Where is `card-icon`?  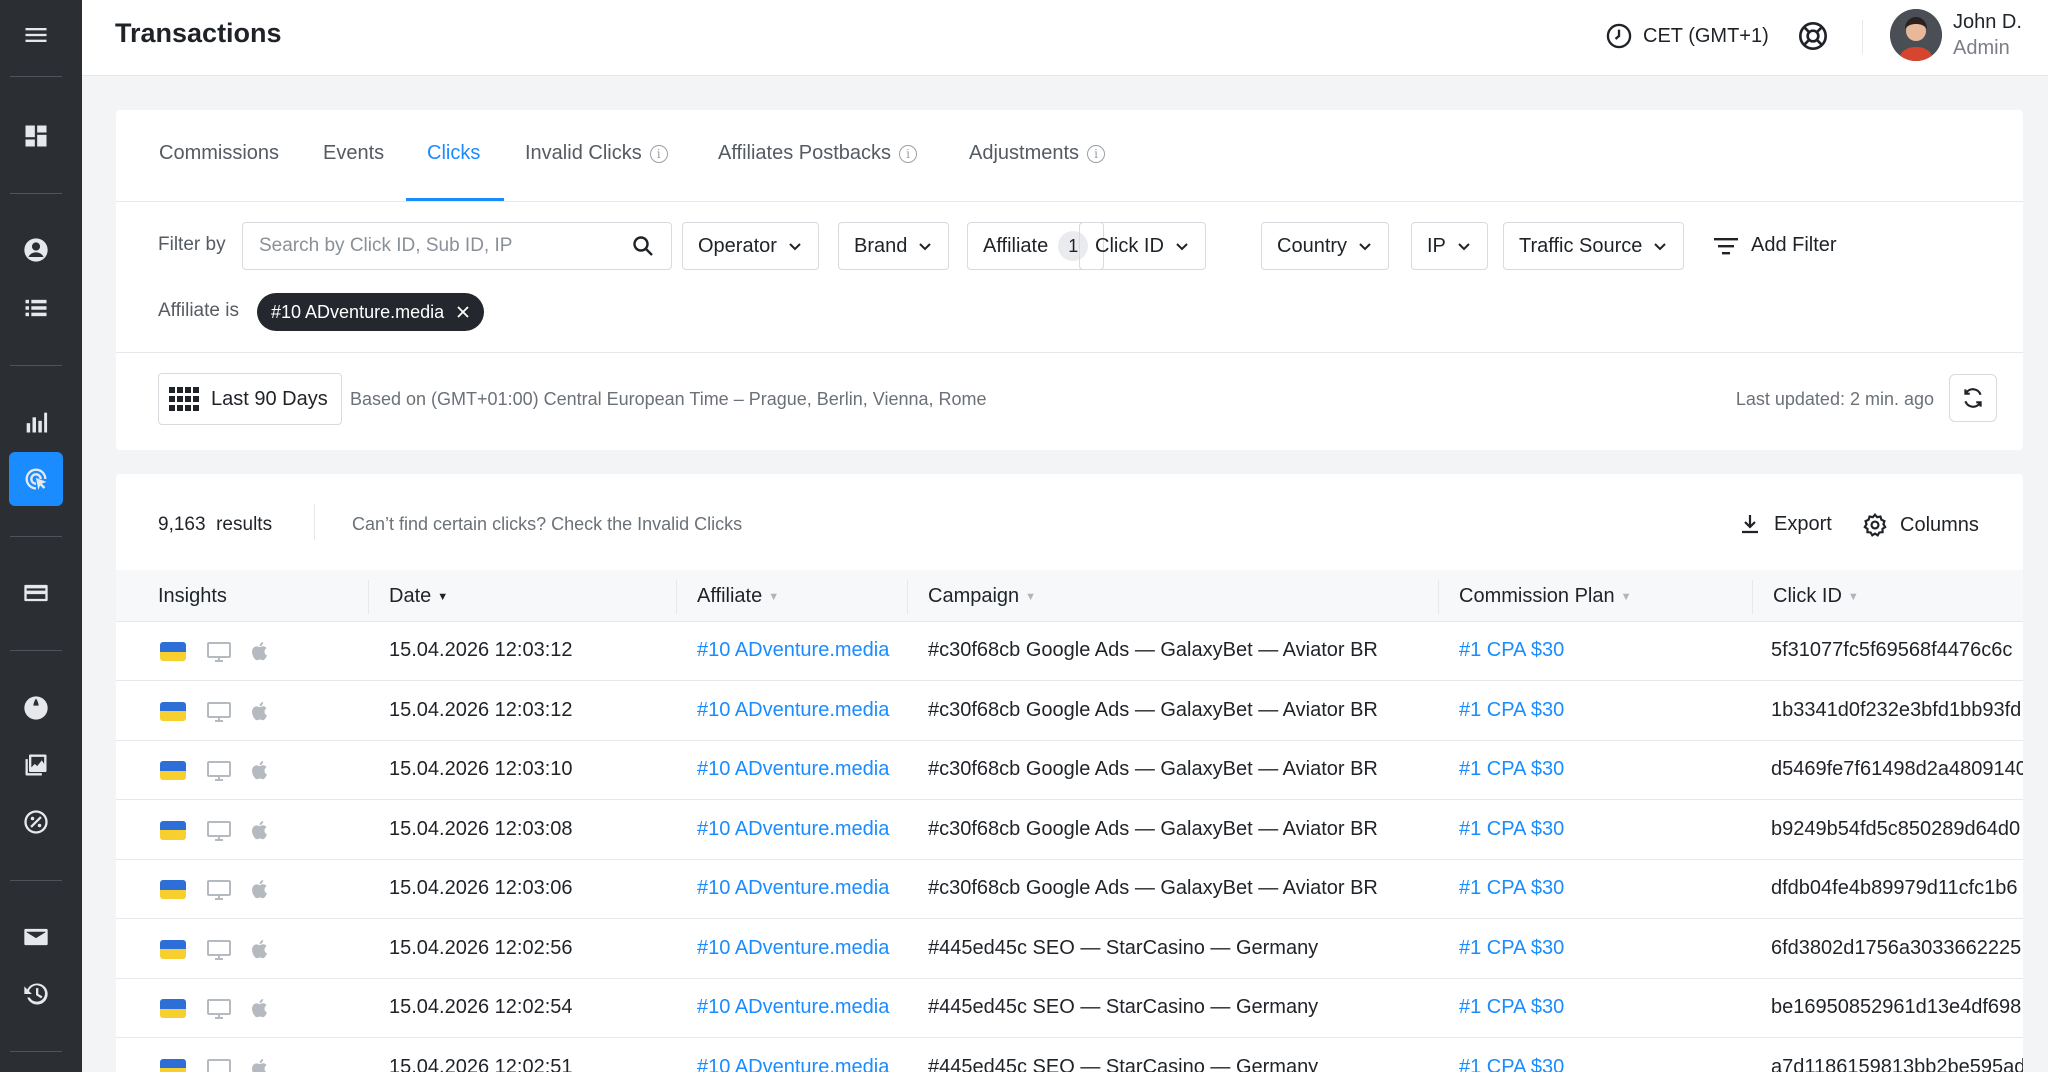 card-icon is located at coordinates (36, 593).